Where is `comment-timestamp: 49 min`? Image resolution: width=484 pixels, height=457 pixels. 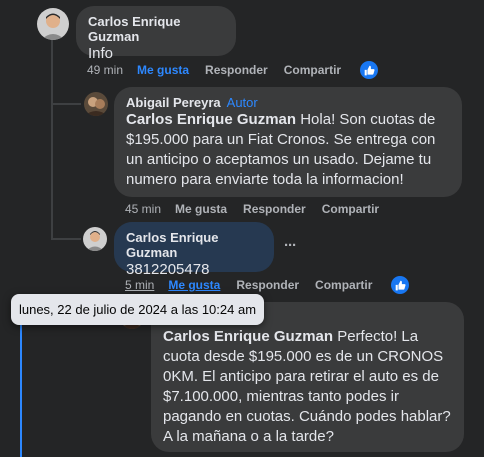
comment-timestamp: 49 min is located at coordinates (105, 70).